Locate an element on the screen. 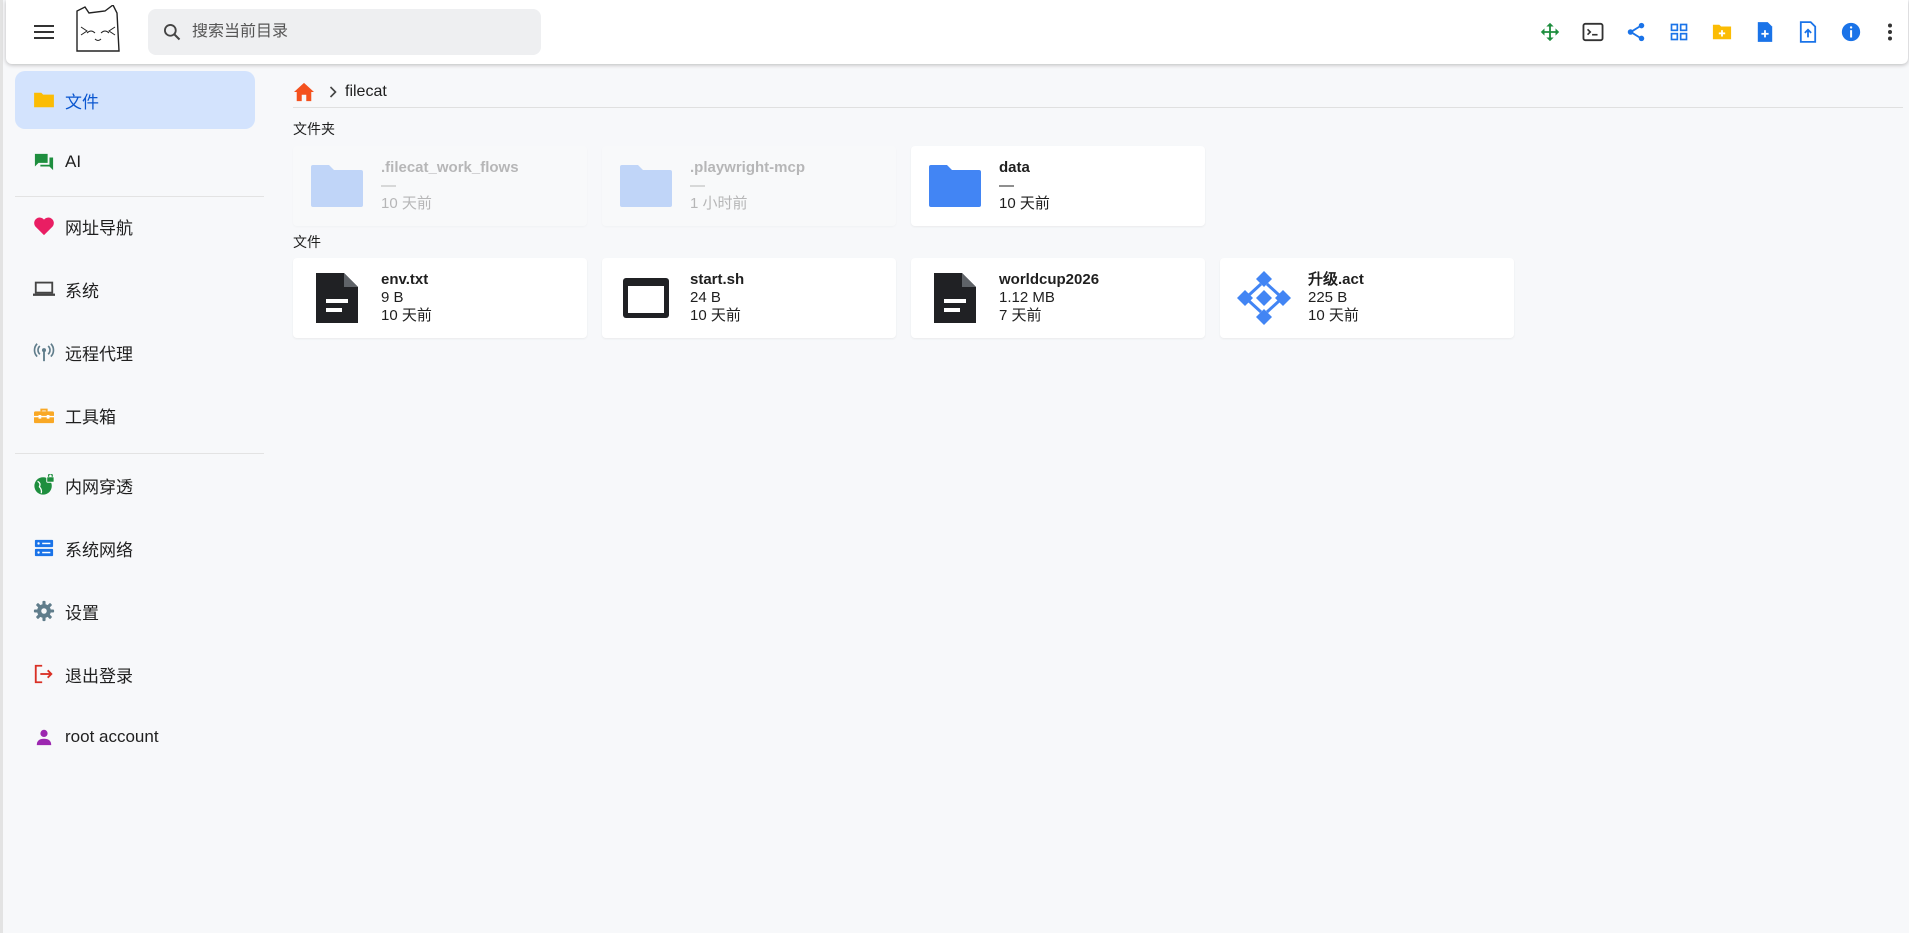  new-file-icon is located at coordinates (1764, 32).